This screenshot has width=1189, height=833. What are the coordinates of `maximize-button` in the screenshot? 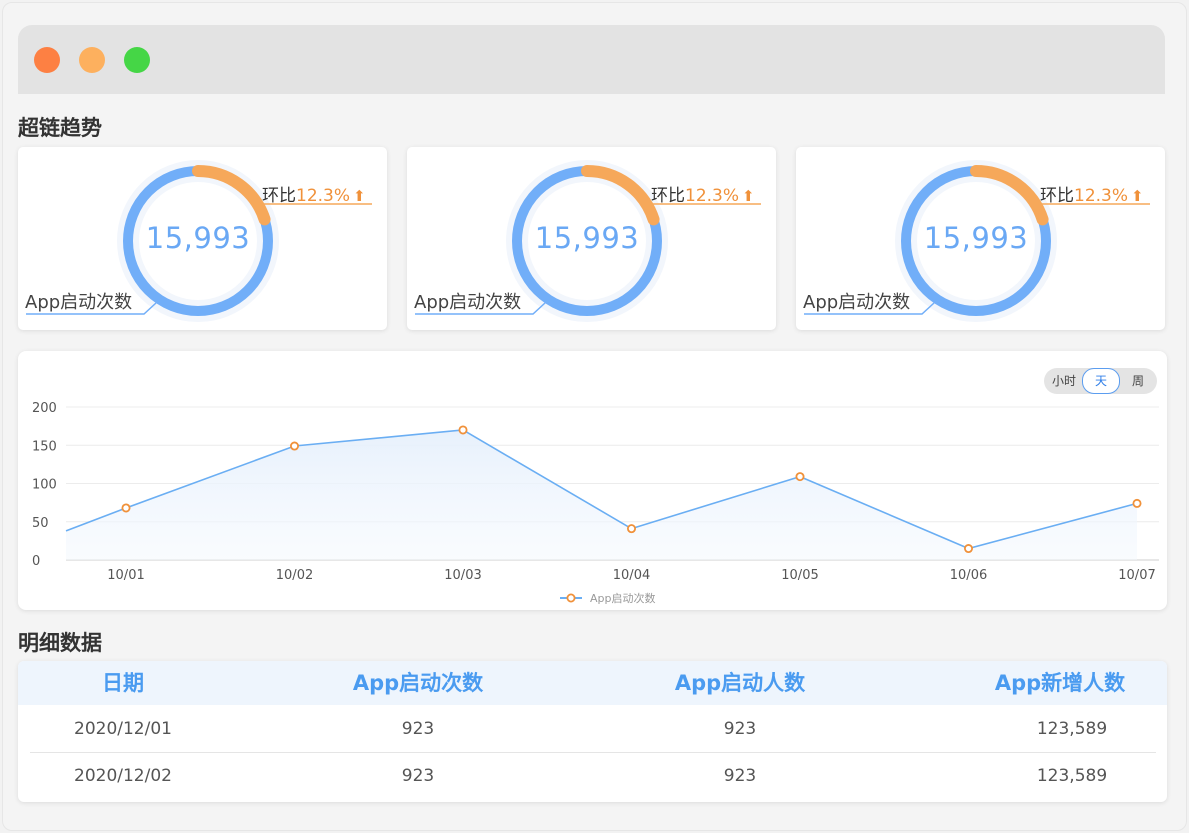 It's located at (137, 60).